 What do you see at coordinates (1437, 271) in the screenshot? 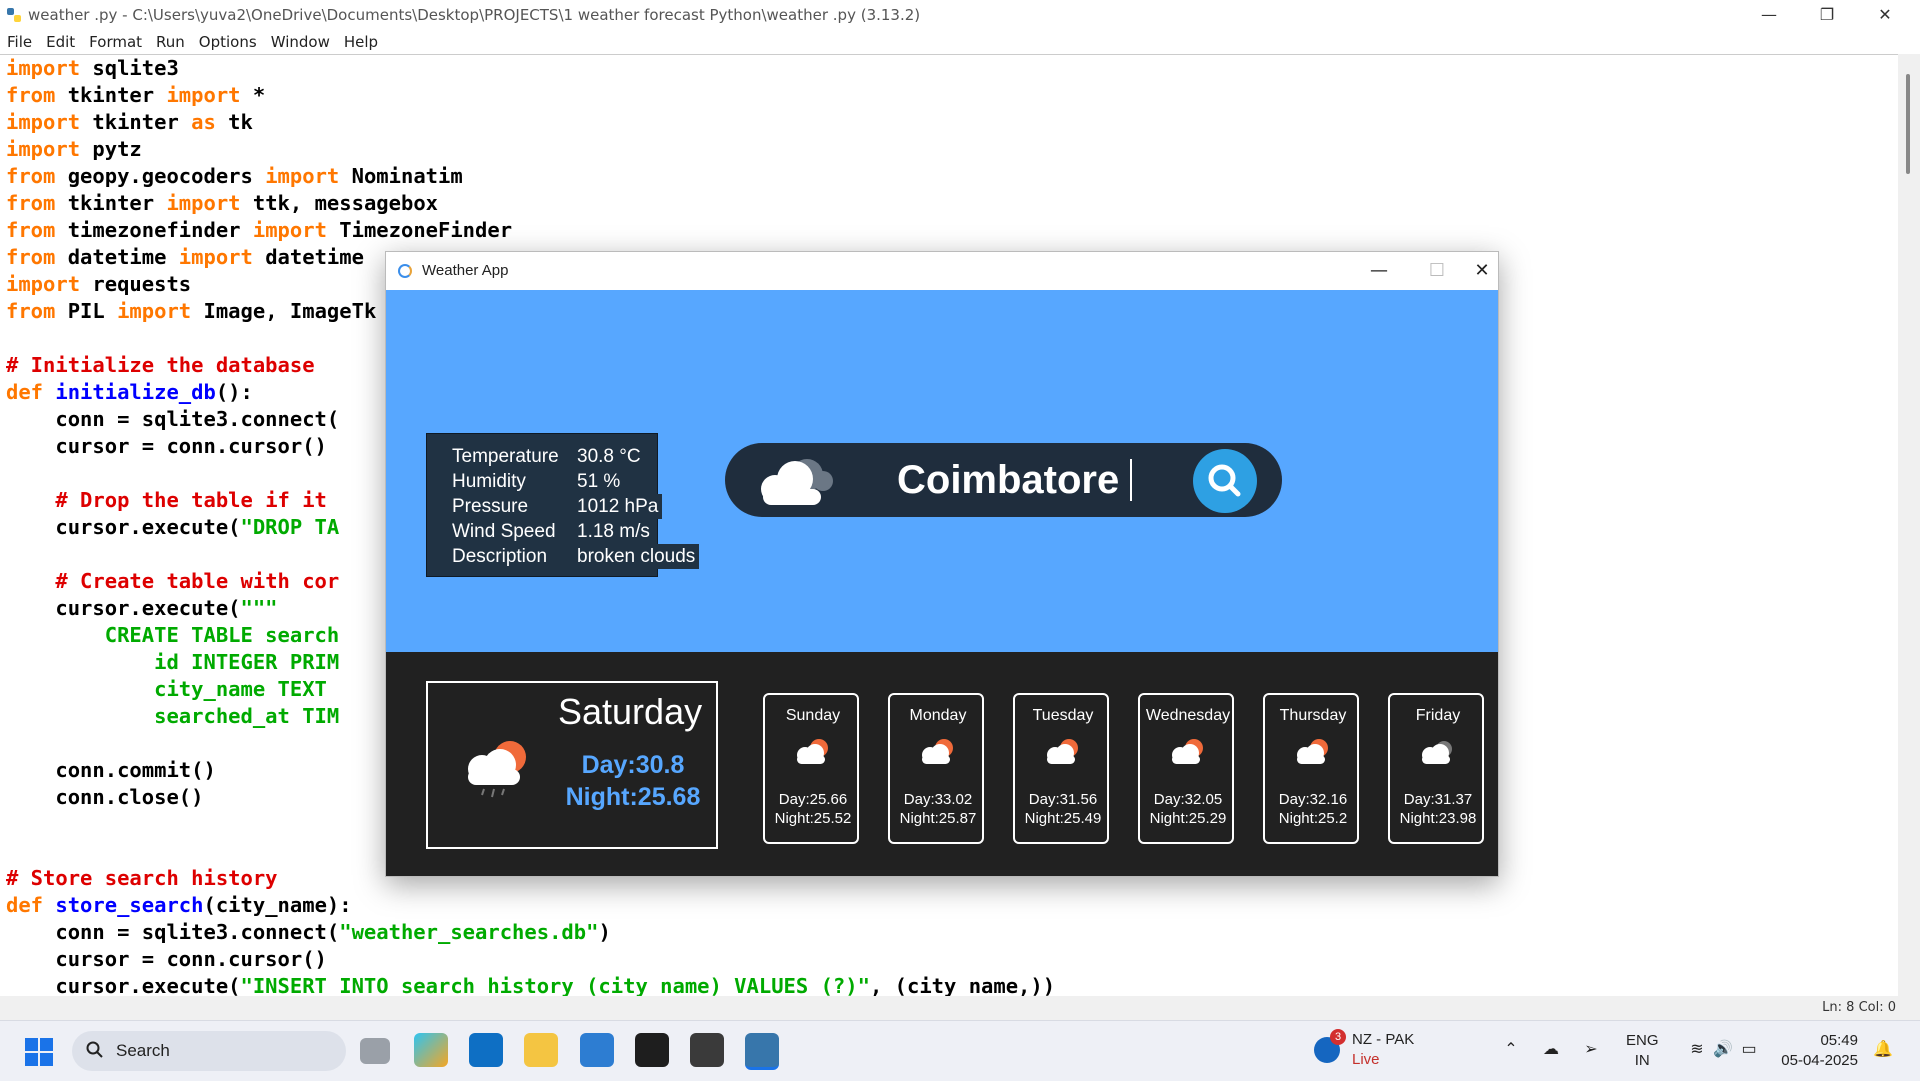
I see `weather-maximize-button: ☐` at bounding box center [1437, 271].